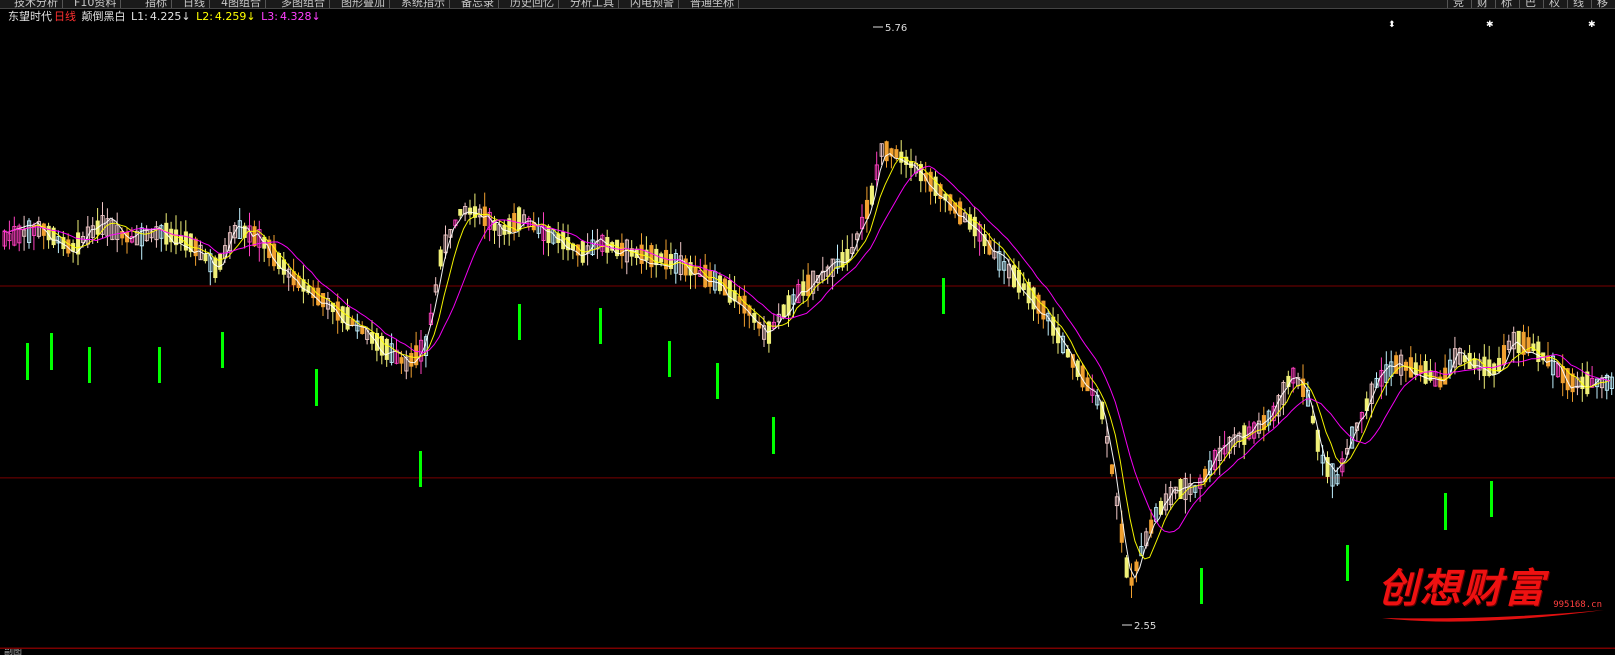  I want to click on event-marker-icon-2: ✱, so click(1592, 25).